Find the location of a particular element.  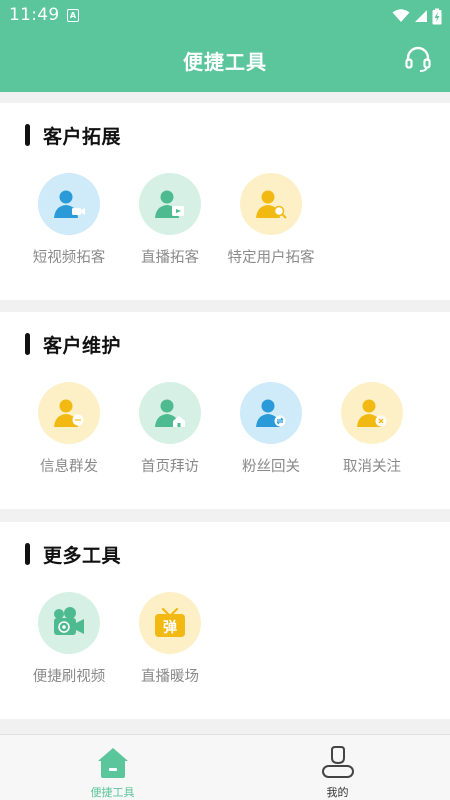

tool-label: 短视频拓客 is located at coordinates (69, 258).